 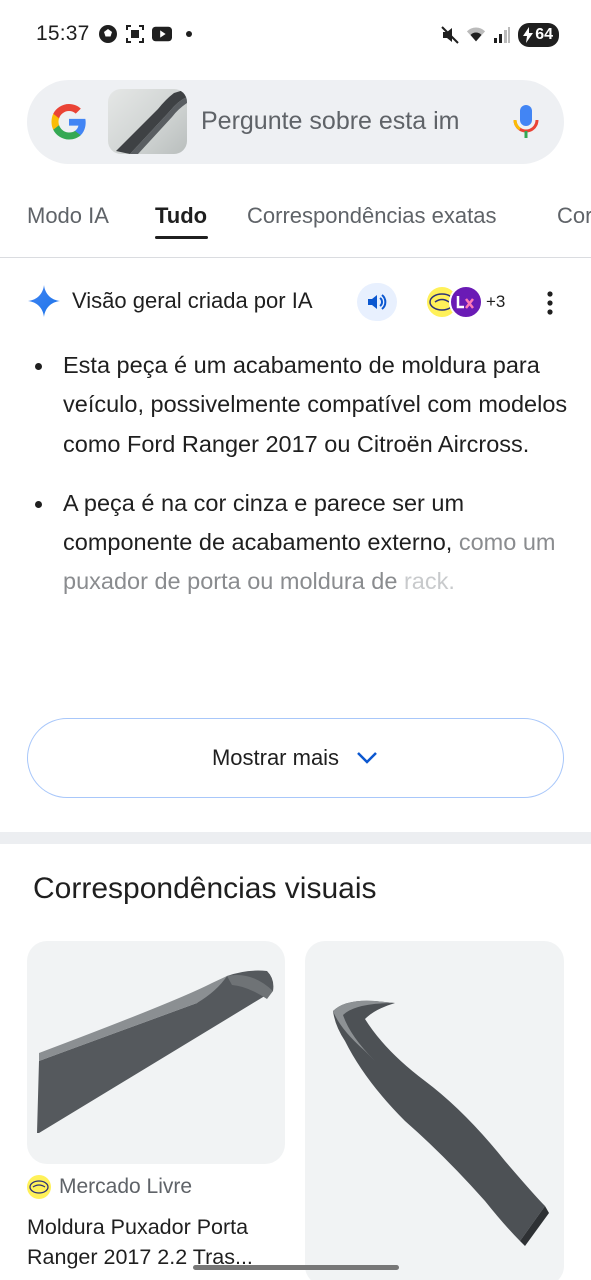 What do you see at coordinates (296, 1267) in the screenshot?
I see `home-indicator` at bounding box center [296, 1267].